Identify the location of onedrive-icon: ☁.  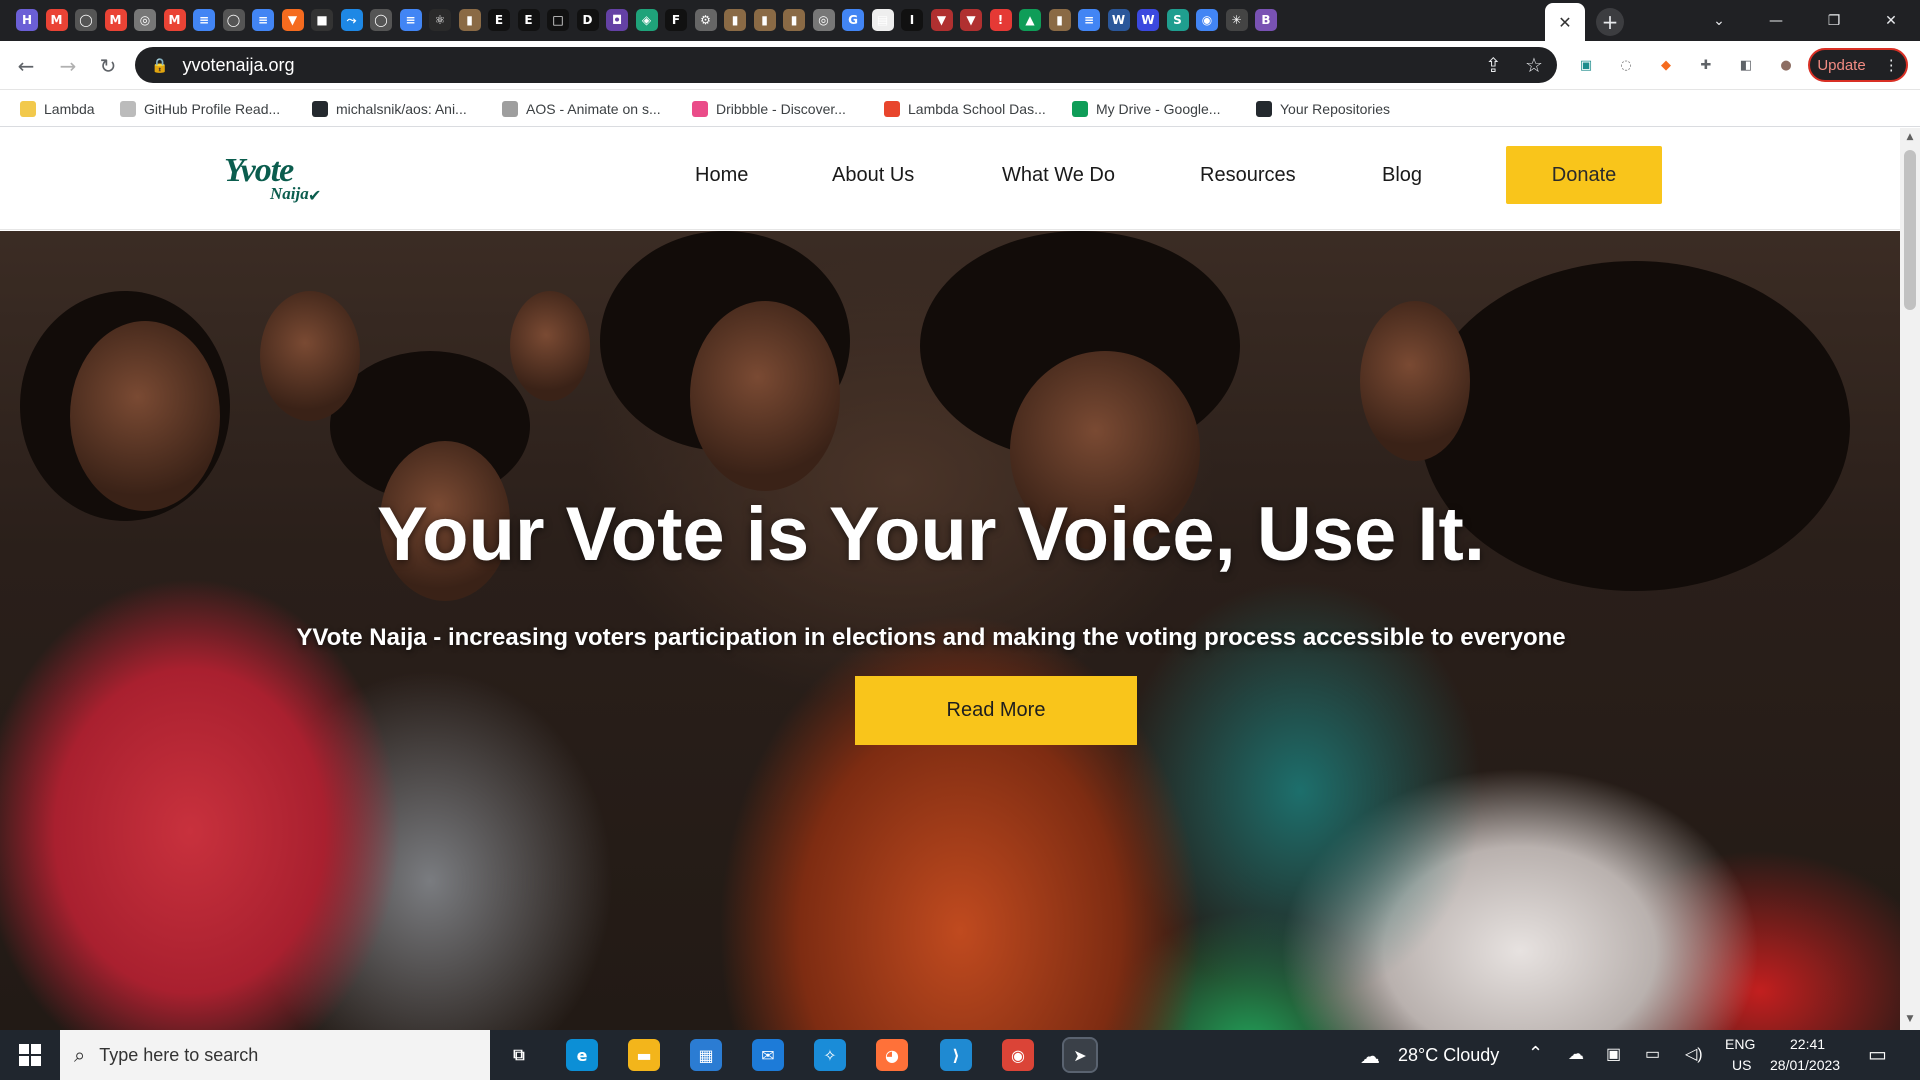
(1576, 1054).